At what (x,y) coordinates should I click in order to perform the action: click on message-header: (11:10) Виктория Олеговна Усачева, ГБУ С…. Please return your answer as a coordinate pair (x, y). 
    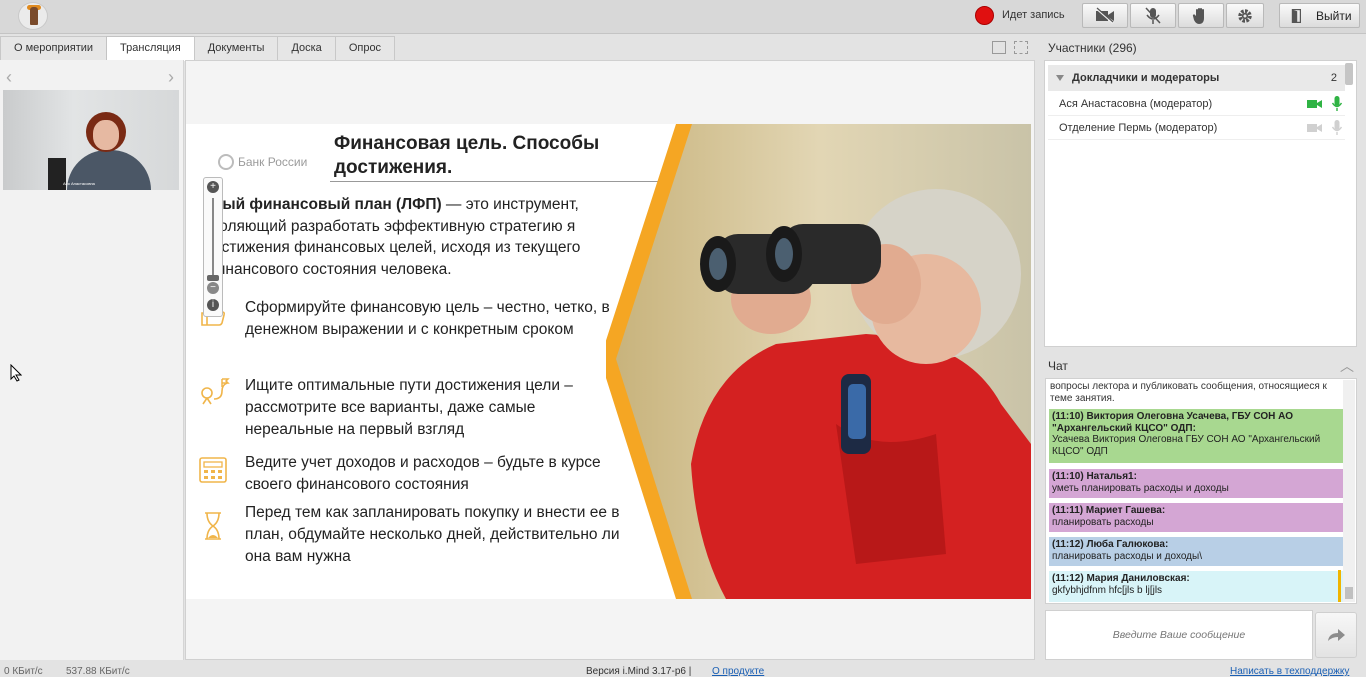
    Looking at the image, I should click on (1172, 422).